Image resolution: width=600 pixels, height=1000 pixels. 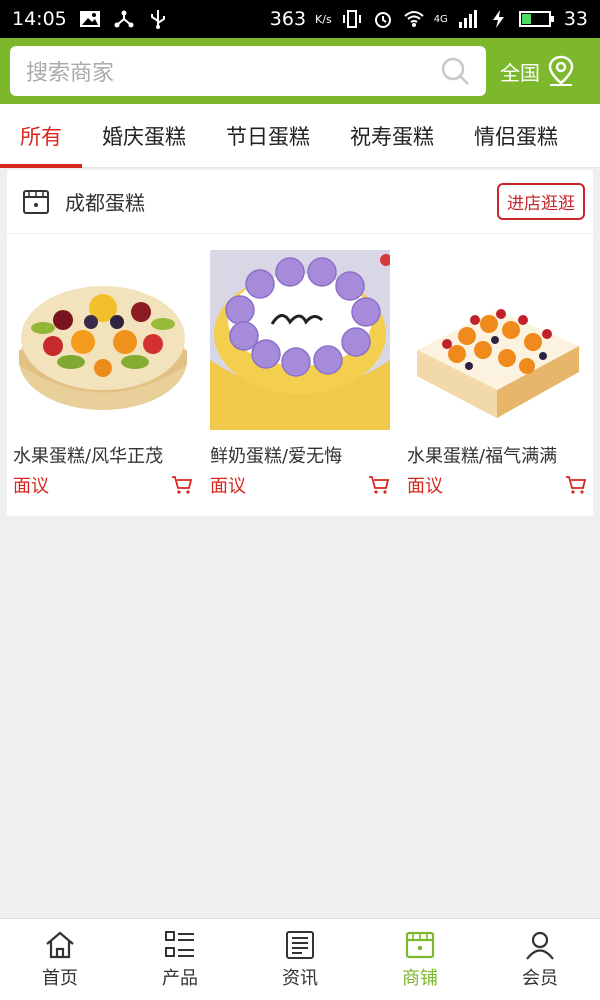 What do you see at coordinates (300, 202) in the screenshot?
I see `shop-header: 成都蛋糕 进店逛逛` at bounding box center [300, 202].